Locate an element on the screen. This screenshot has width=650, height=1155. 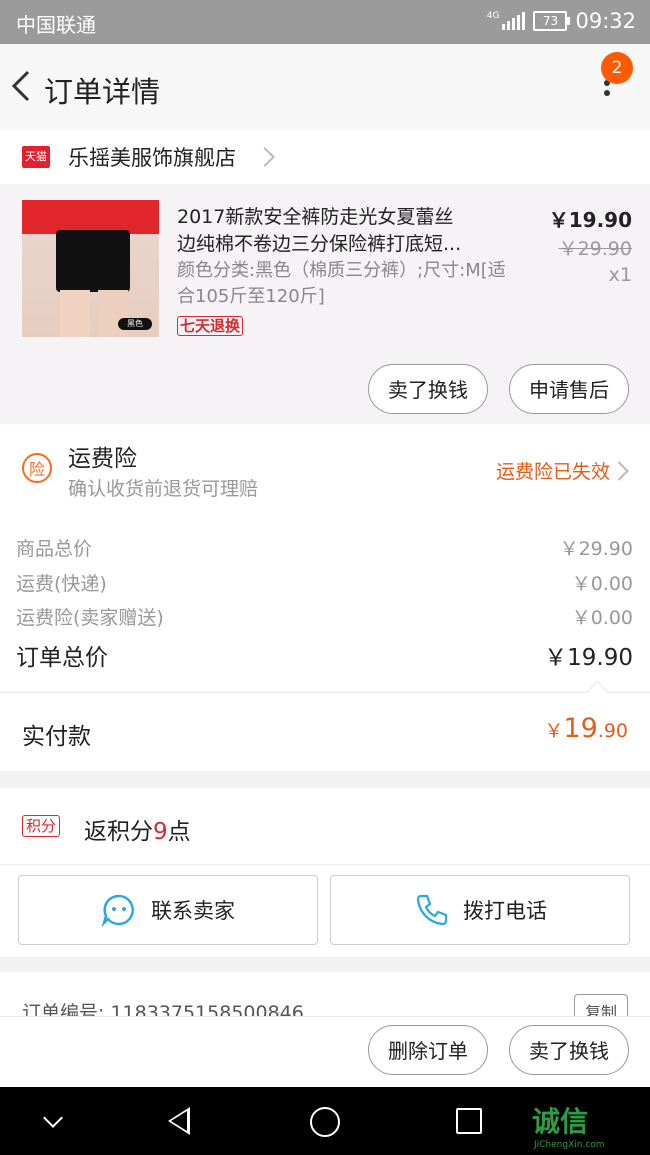
status-indicators: 4G 73 09:32 is located at coordinates (561, 21).